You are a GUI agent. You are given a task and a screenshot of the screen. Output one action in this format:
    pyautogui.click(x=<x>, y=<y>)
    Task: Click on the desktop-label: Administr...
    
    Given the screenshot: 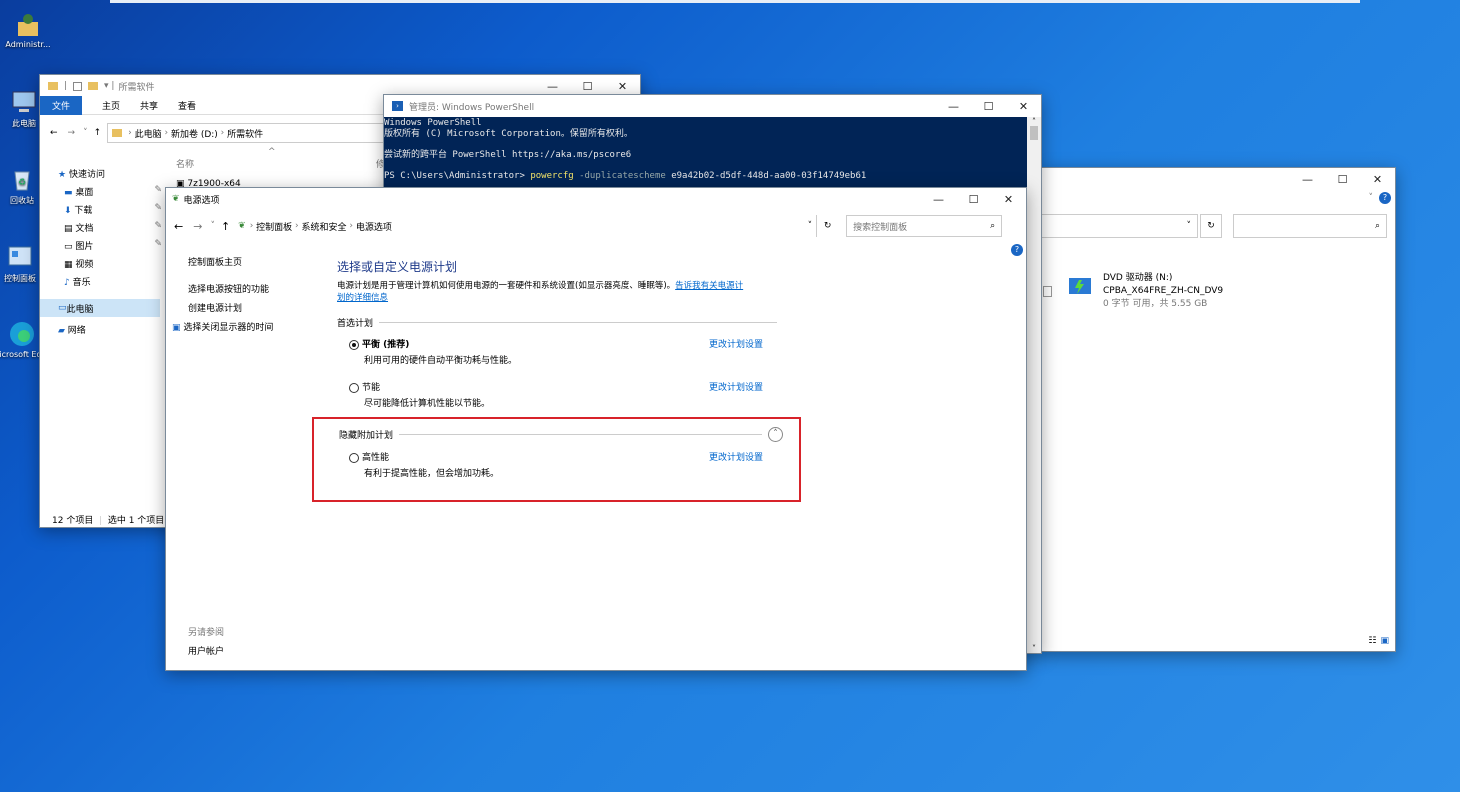 What is the action you would take?
    pyautogui.click(x=28, y=44)
    